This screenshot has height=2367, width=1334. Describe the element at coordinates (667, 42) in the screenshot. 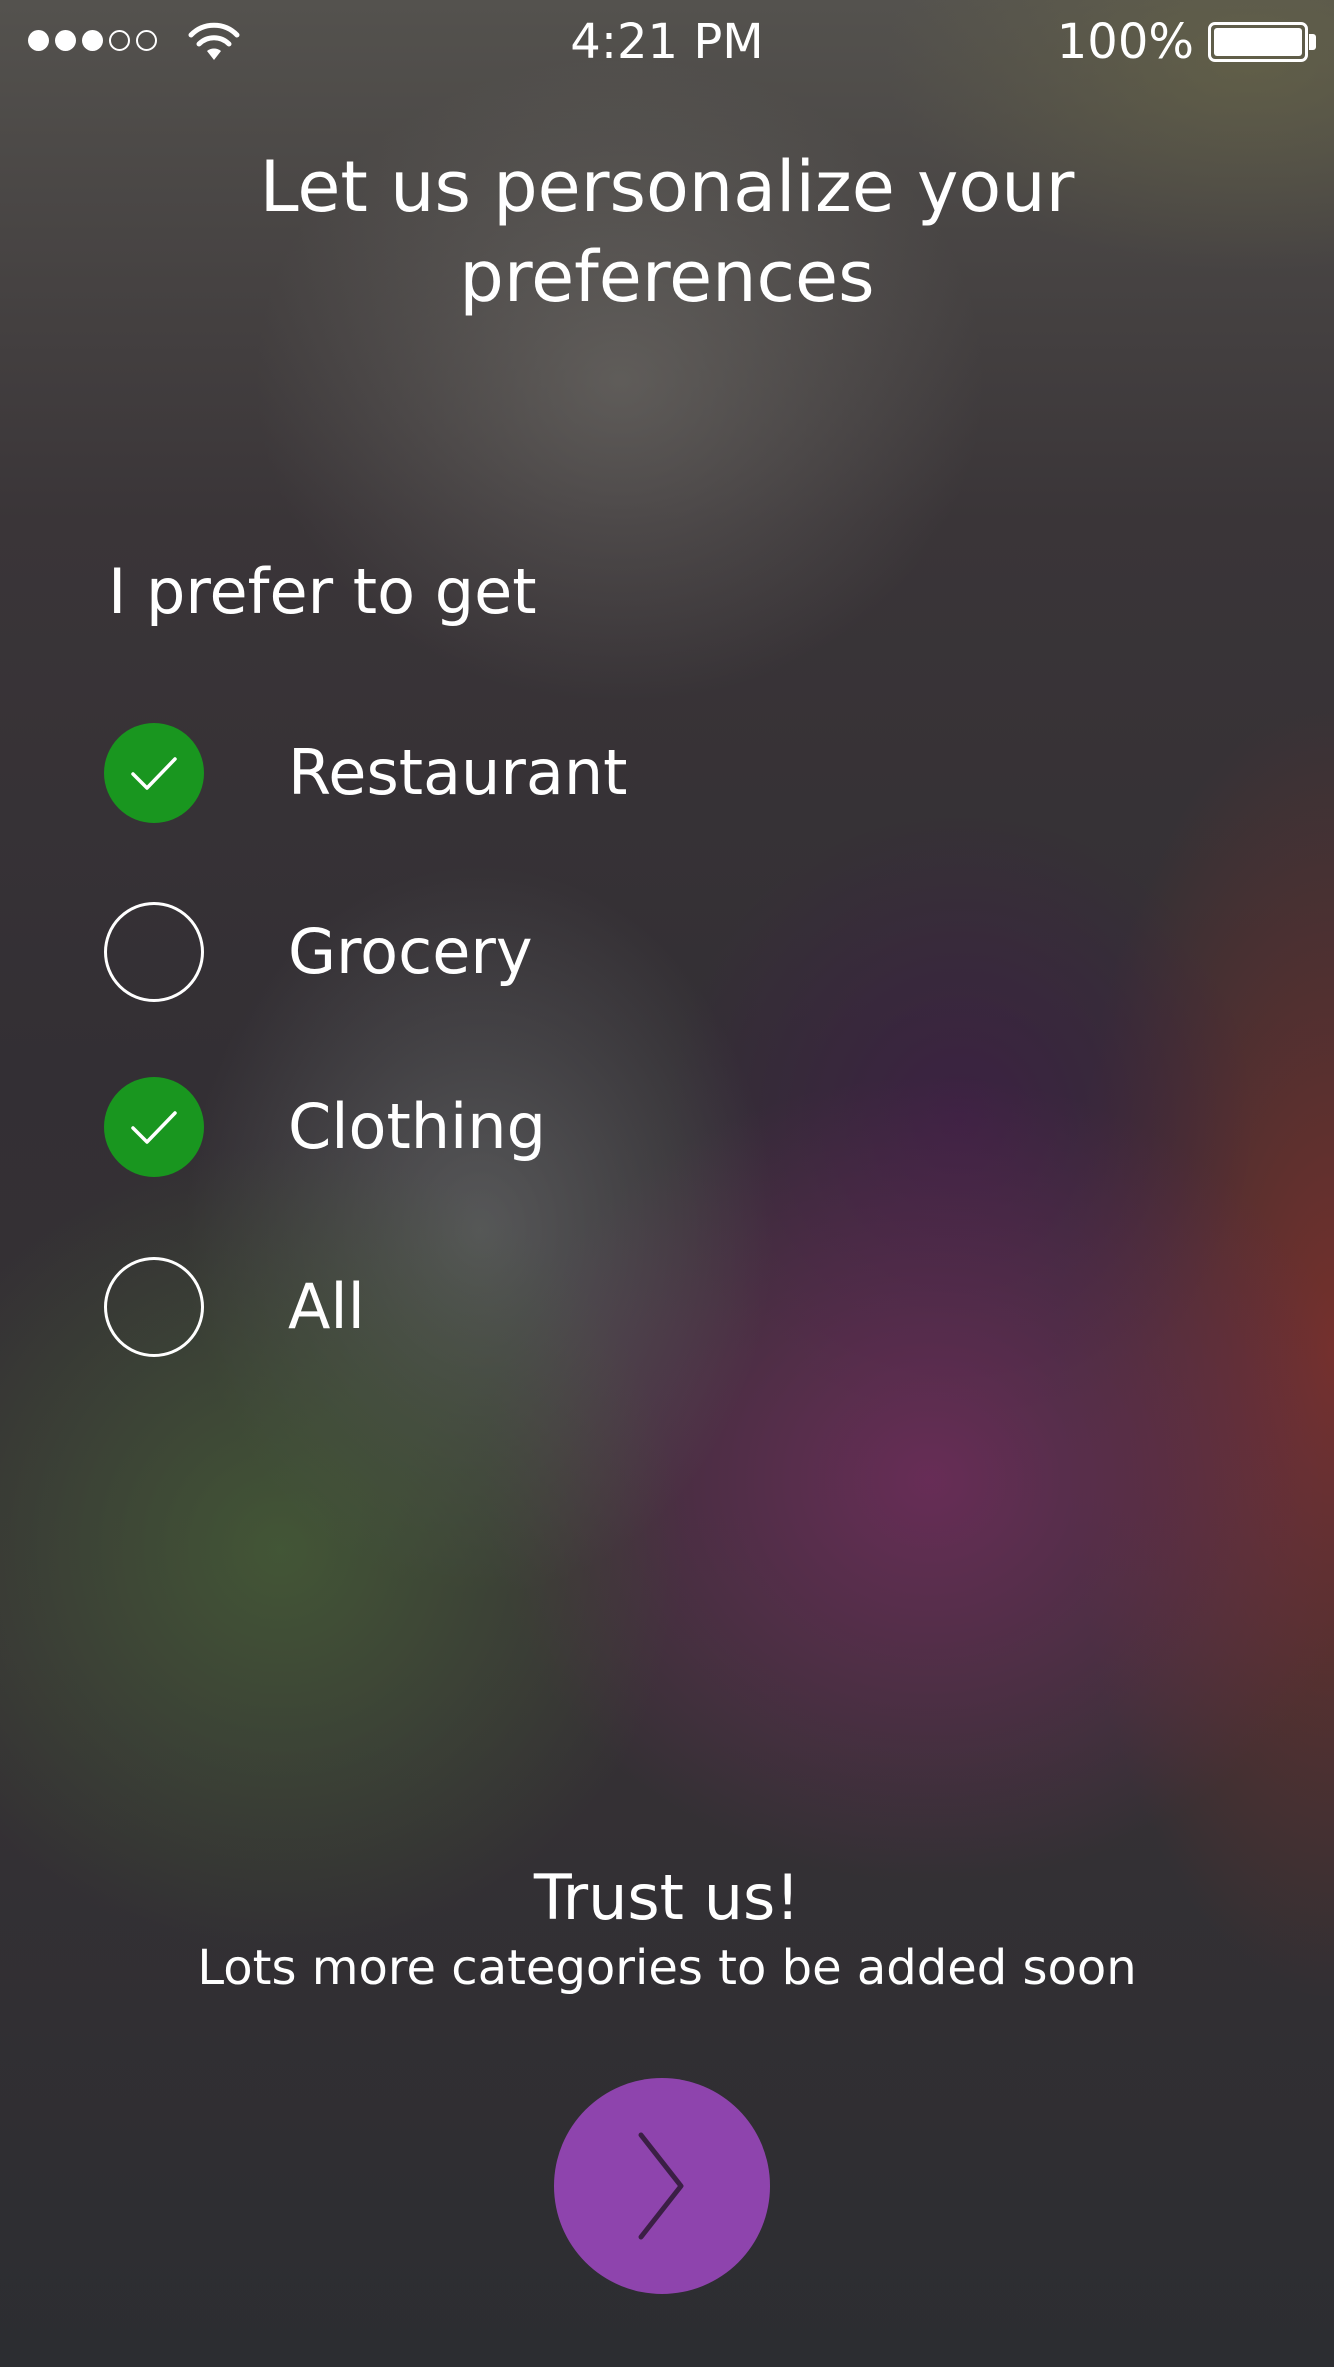

I see `status-bar: 4:21 PM 100%` at that location.